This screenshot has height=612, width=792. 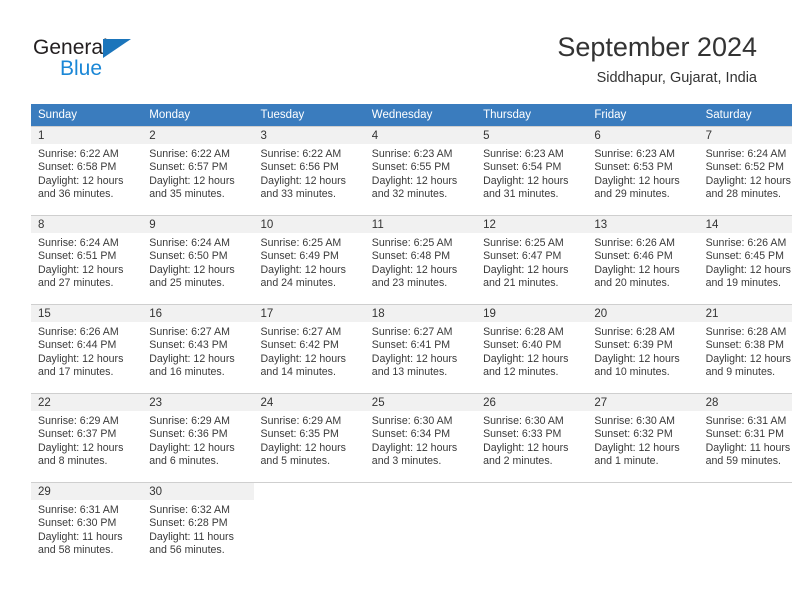 I want to click on weekday-header-sunday: Sunday, so click(x=87, y=115).